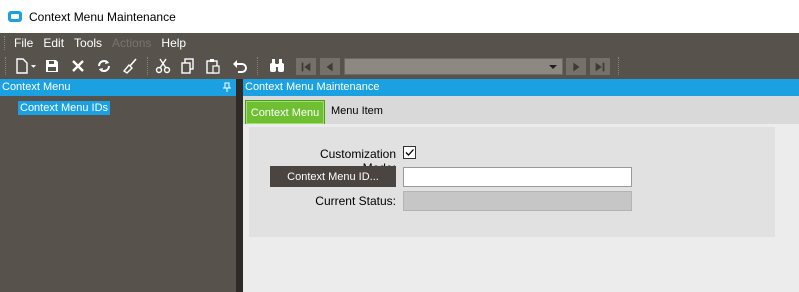 This screenshot has width=799, height=292. I want to click on context-menu-id-input, so click(517, 177).